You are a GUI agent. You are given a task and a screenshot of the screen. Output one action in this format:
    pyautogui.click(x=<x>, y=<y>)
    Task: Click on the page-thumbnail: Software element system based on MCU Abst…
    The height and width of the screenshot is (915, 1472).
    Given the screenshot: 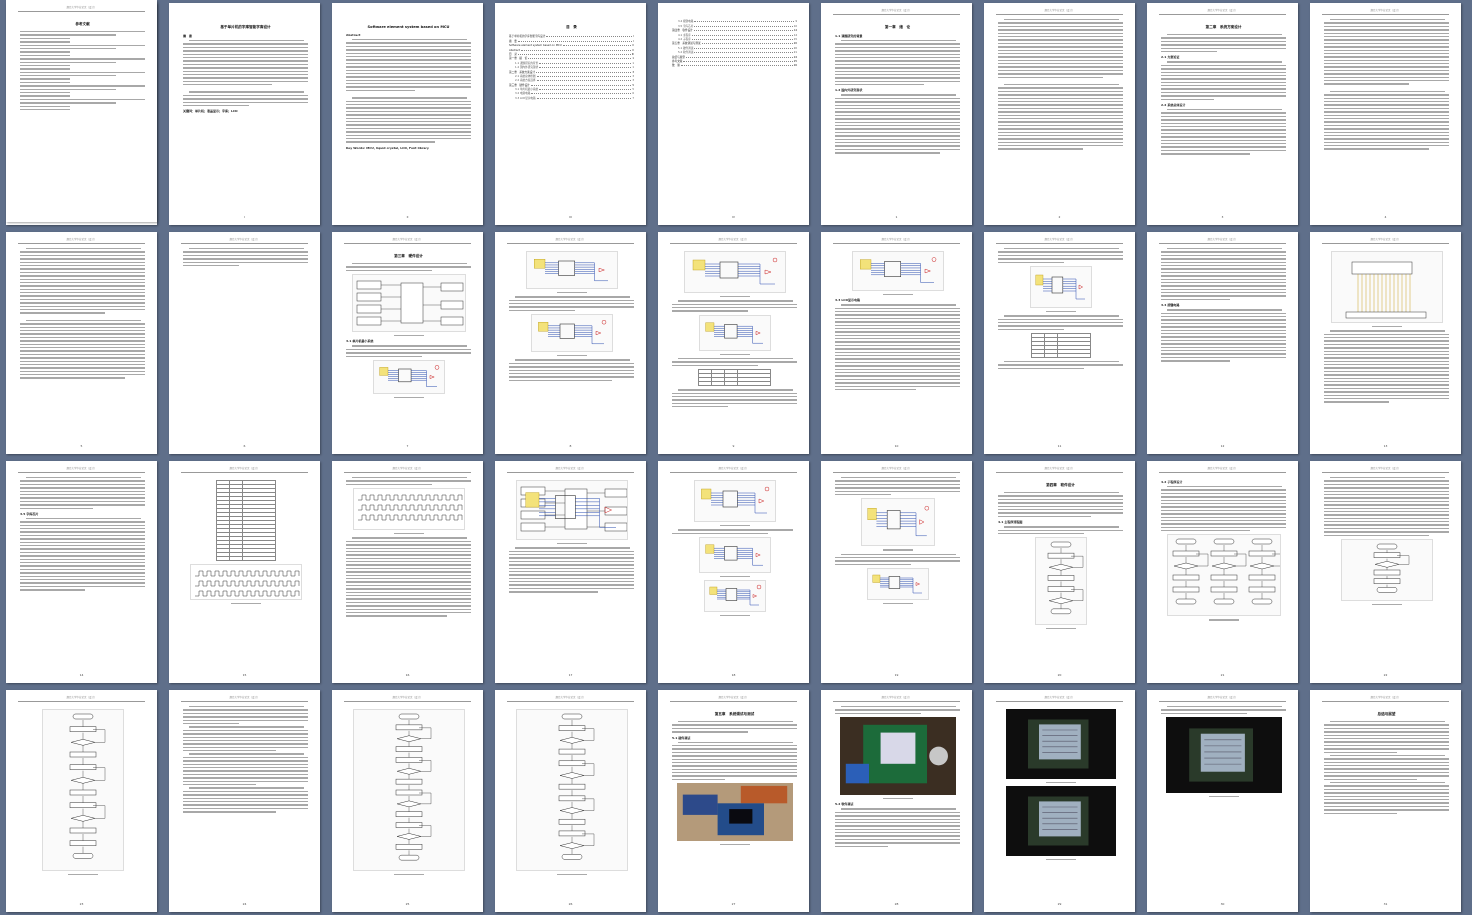 What is the action you would take?
    pyautogui.click(x=407, y=114)
    